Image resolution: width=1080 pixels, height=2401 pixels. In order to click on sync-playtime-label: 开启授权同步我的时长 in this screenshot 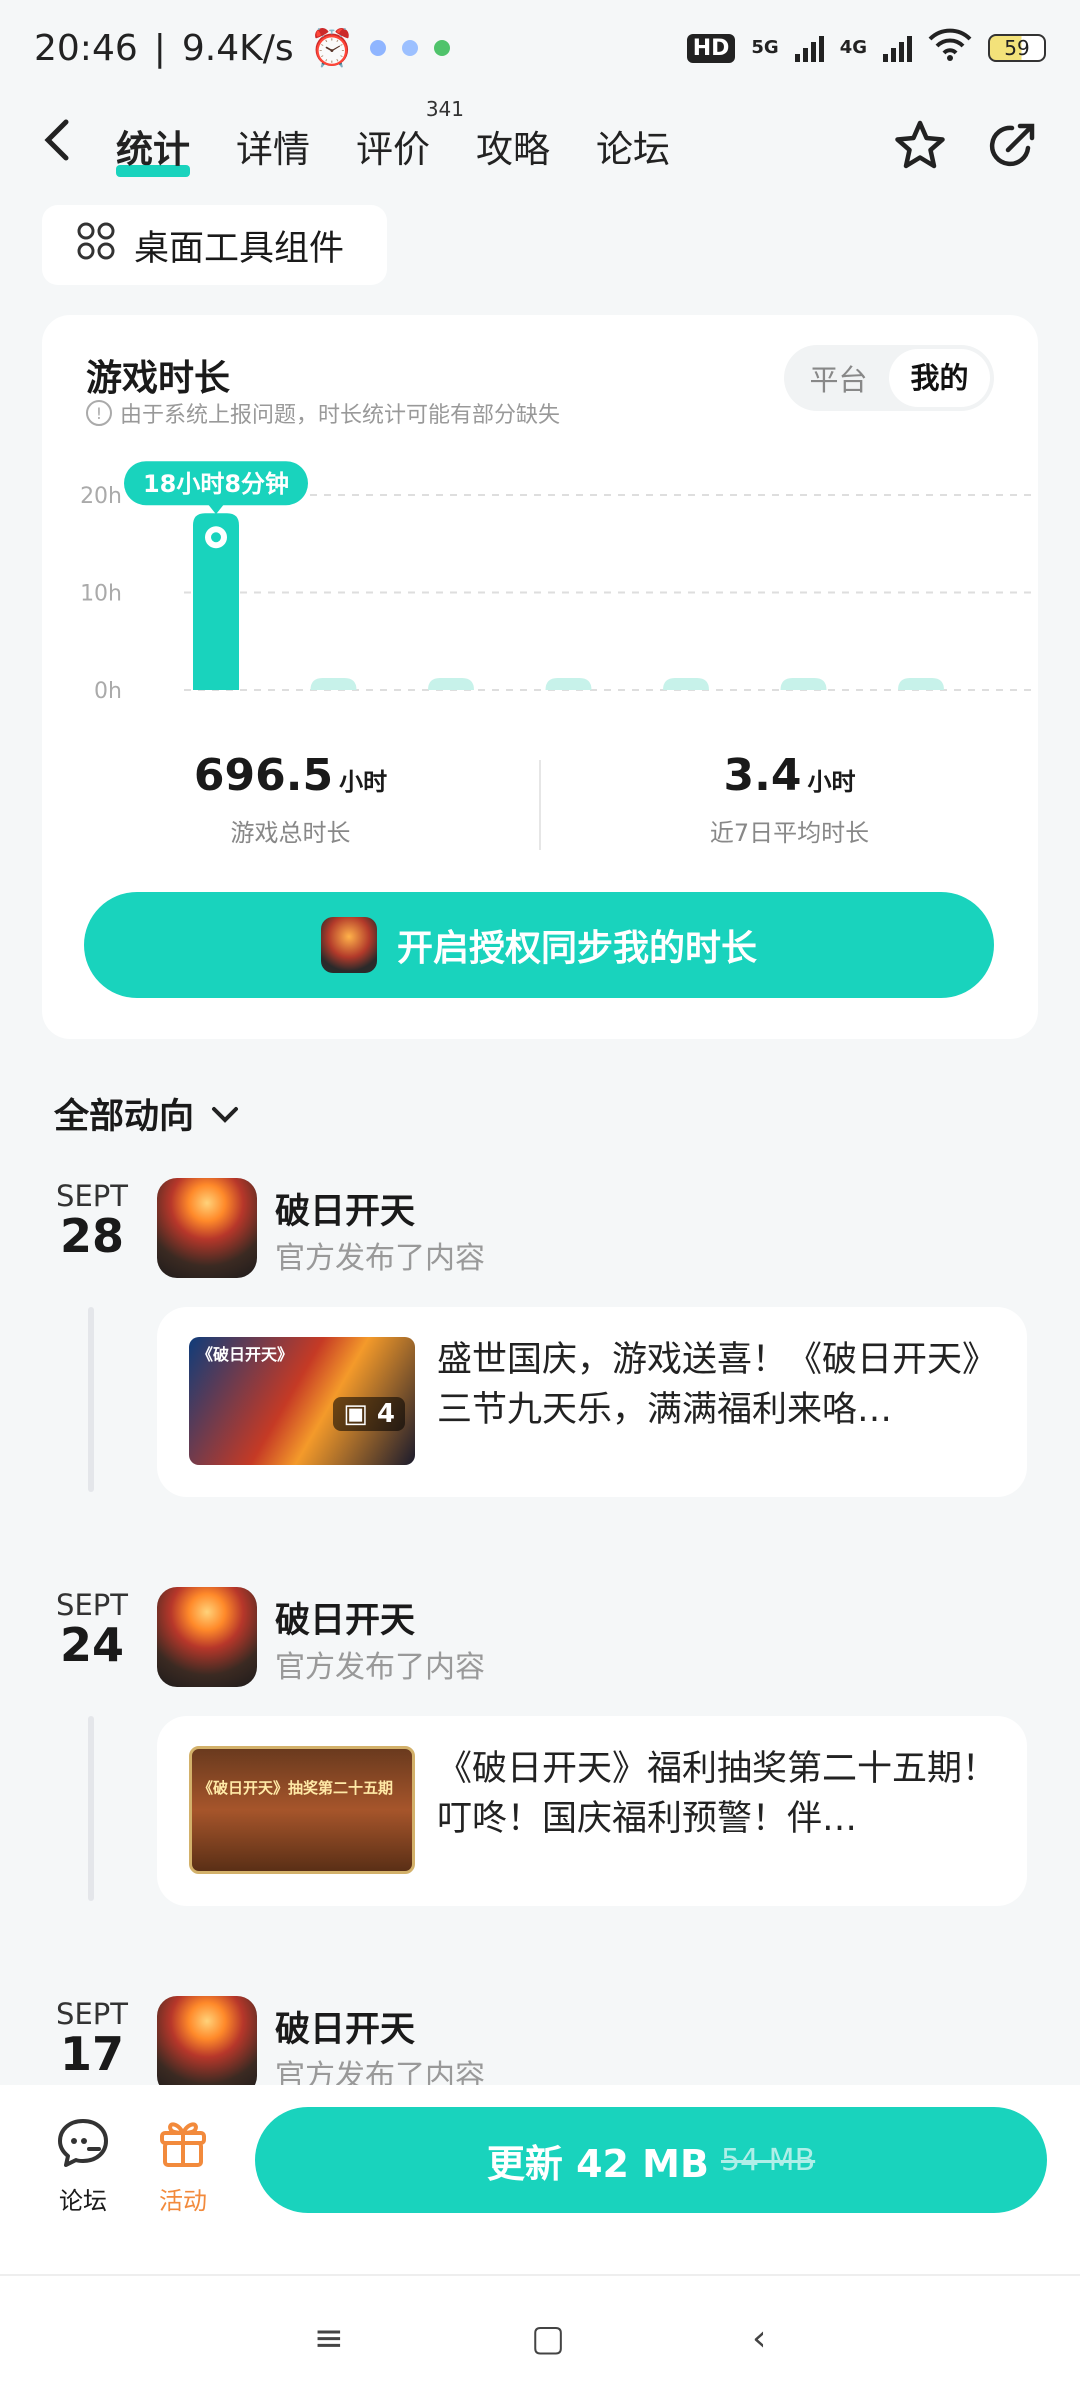, I will do `click(576, 948)`.